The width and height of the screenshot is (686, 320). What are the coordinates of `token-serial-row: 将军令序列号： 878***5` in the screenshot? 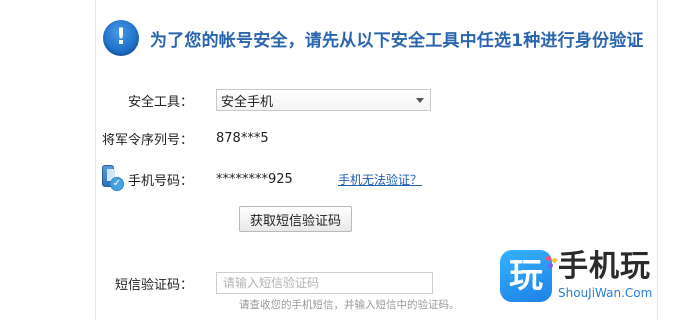 It's located at (134, 138).